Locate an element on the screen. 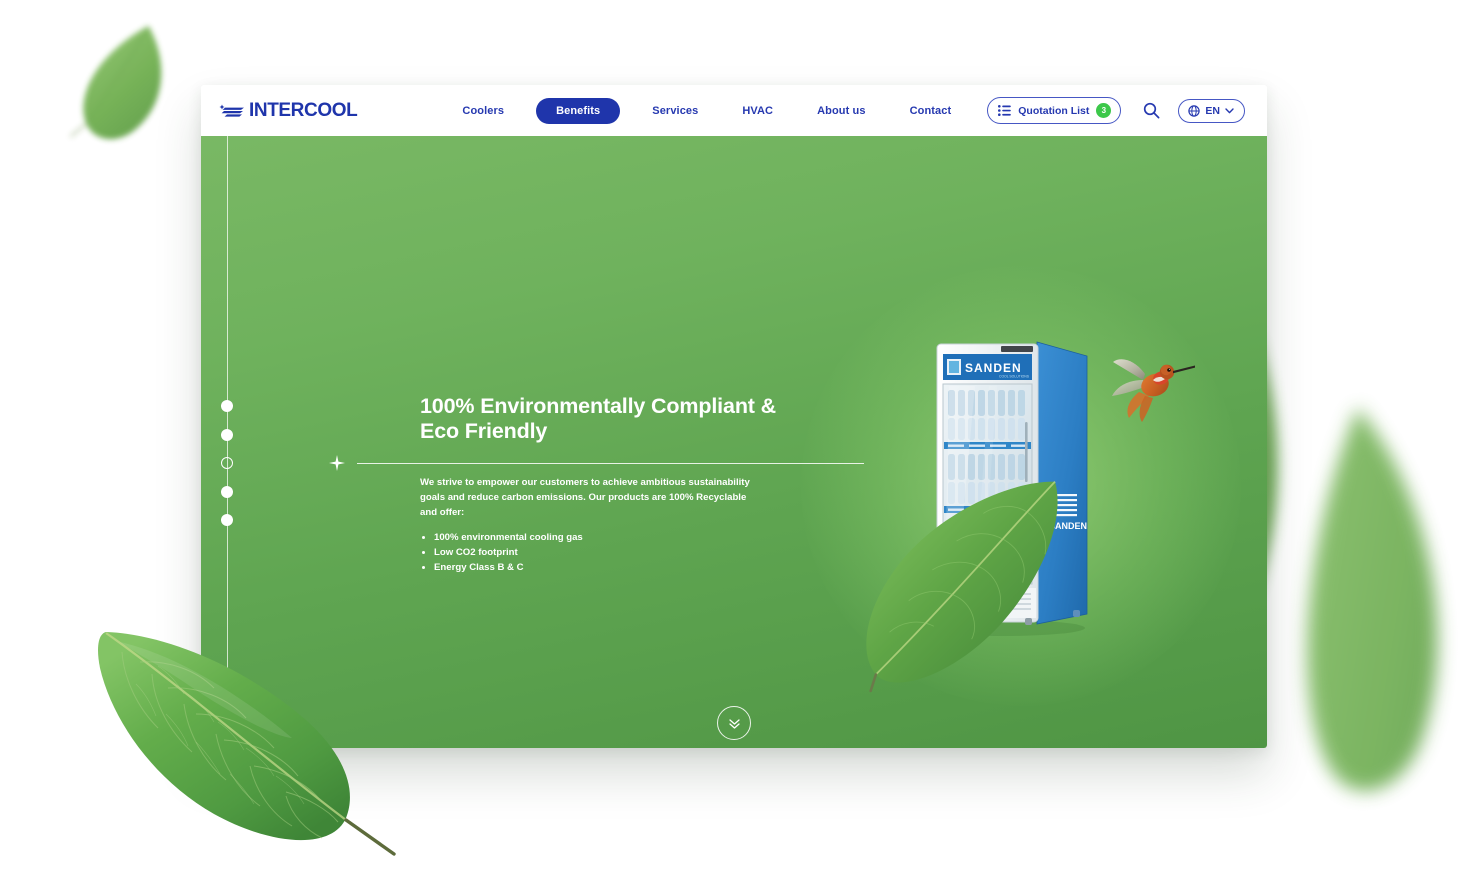 This screenshot has width=1469, height=887. sparkle-icon is located at coordinates (337, 463).